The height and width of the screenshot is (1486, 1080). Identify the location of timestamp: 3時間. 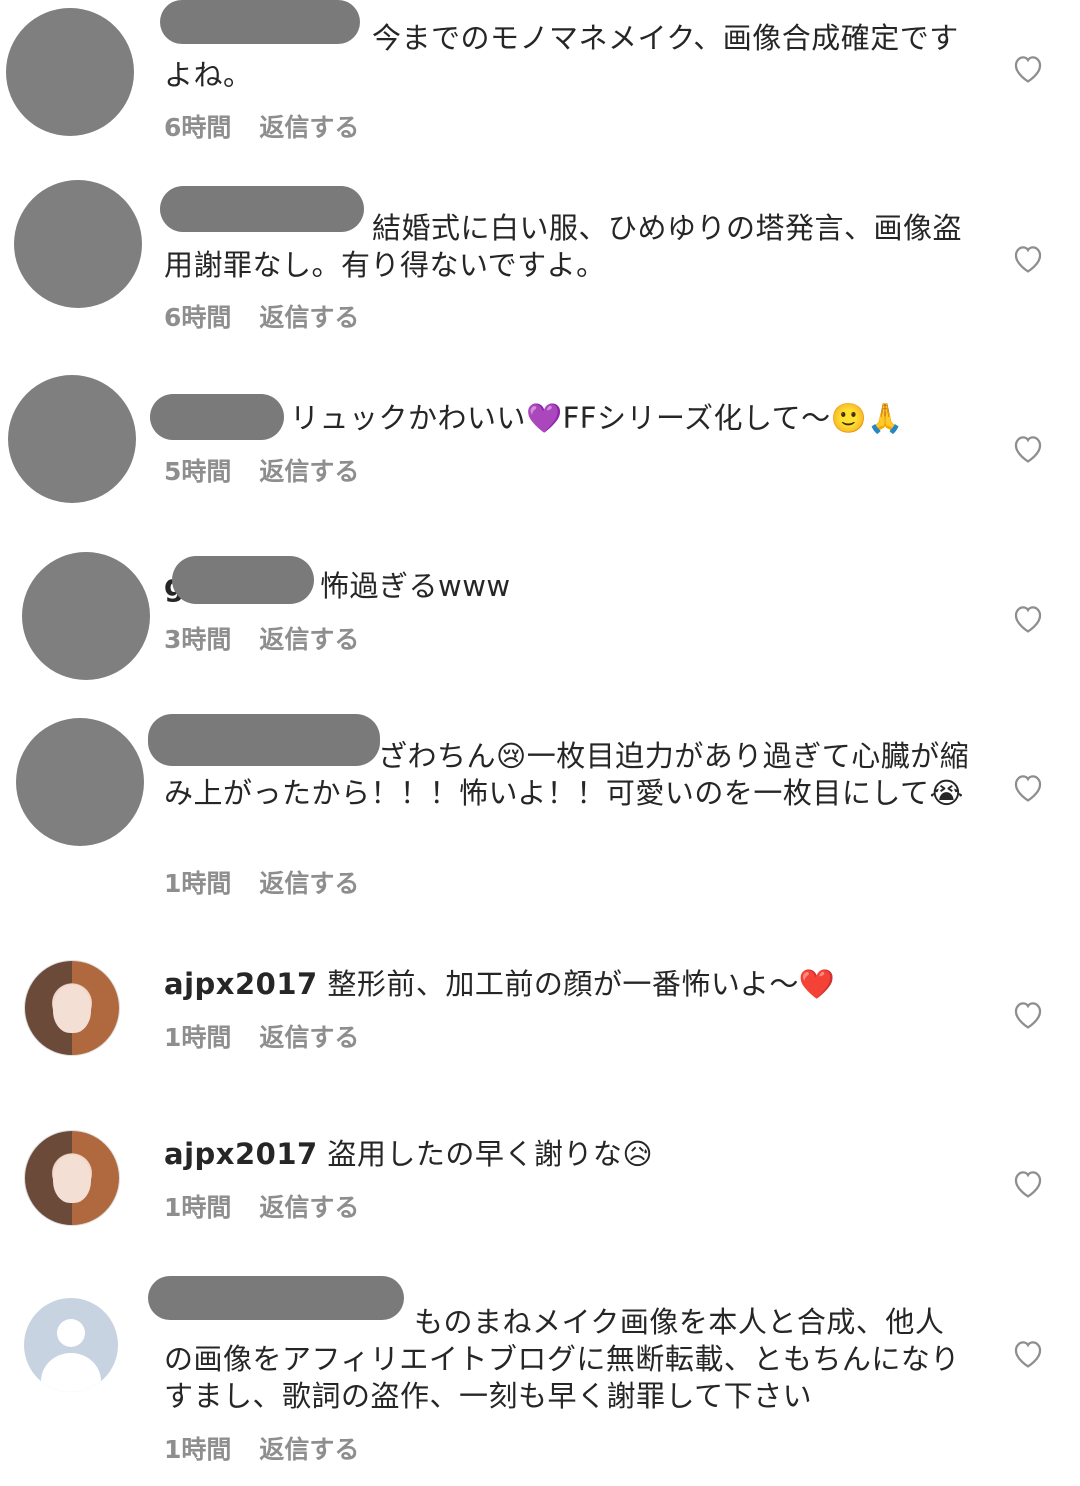
(198, 639).